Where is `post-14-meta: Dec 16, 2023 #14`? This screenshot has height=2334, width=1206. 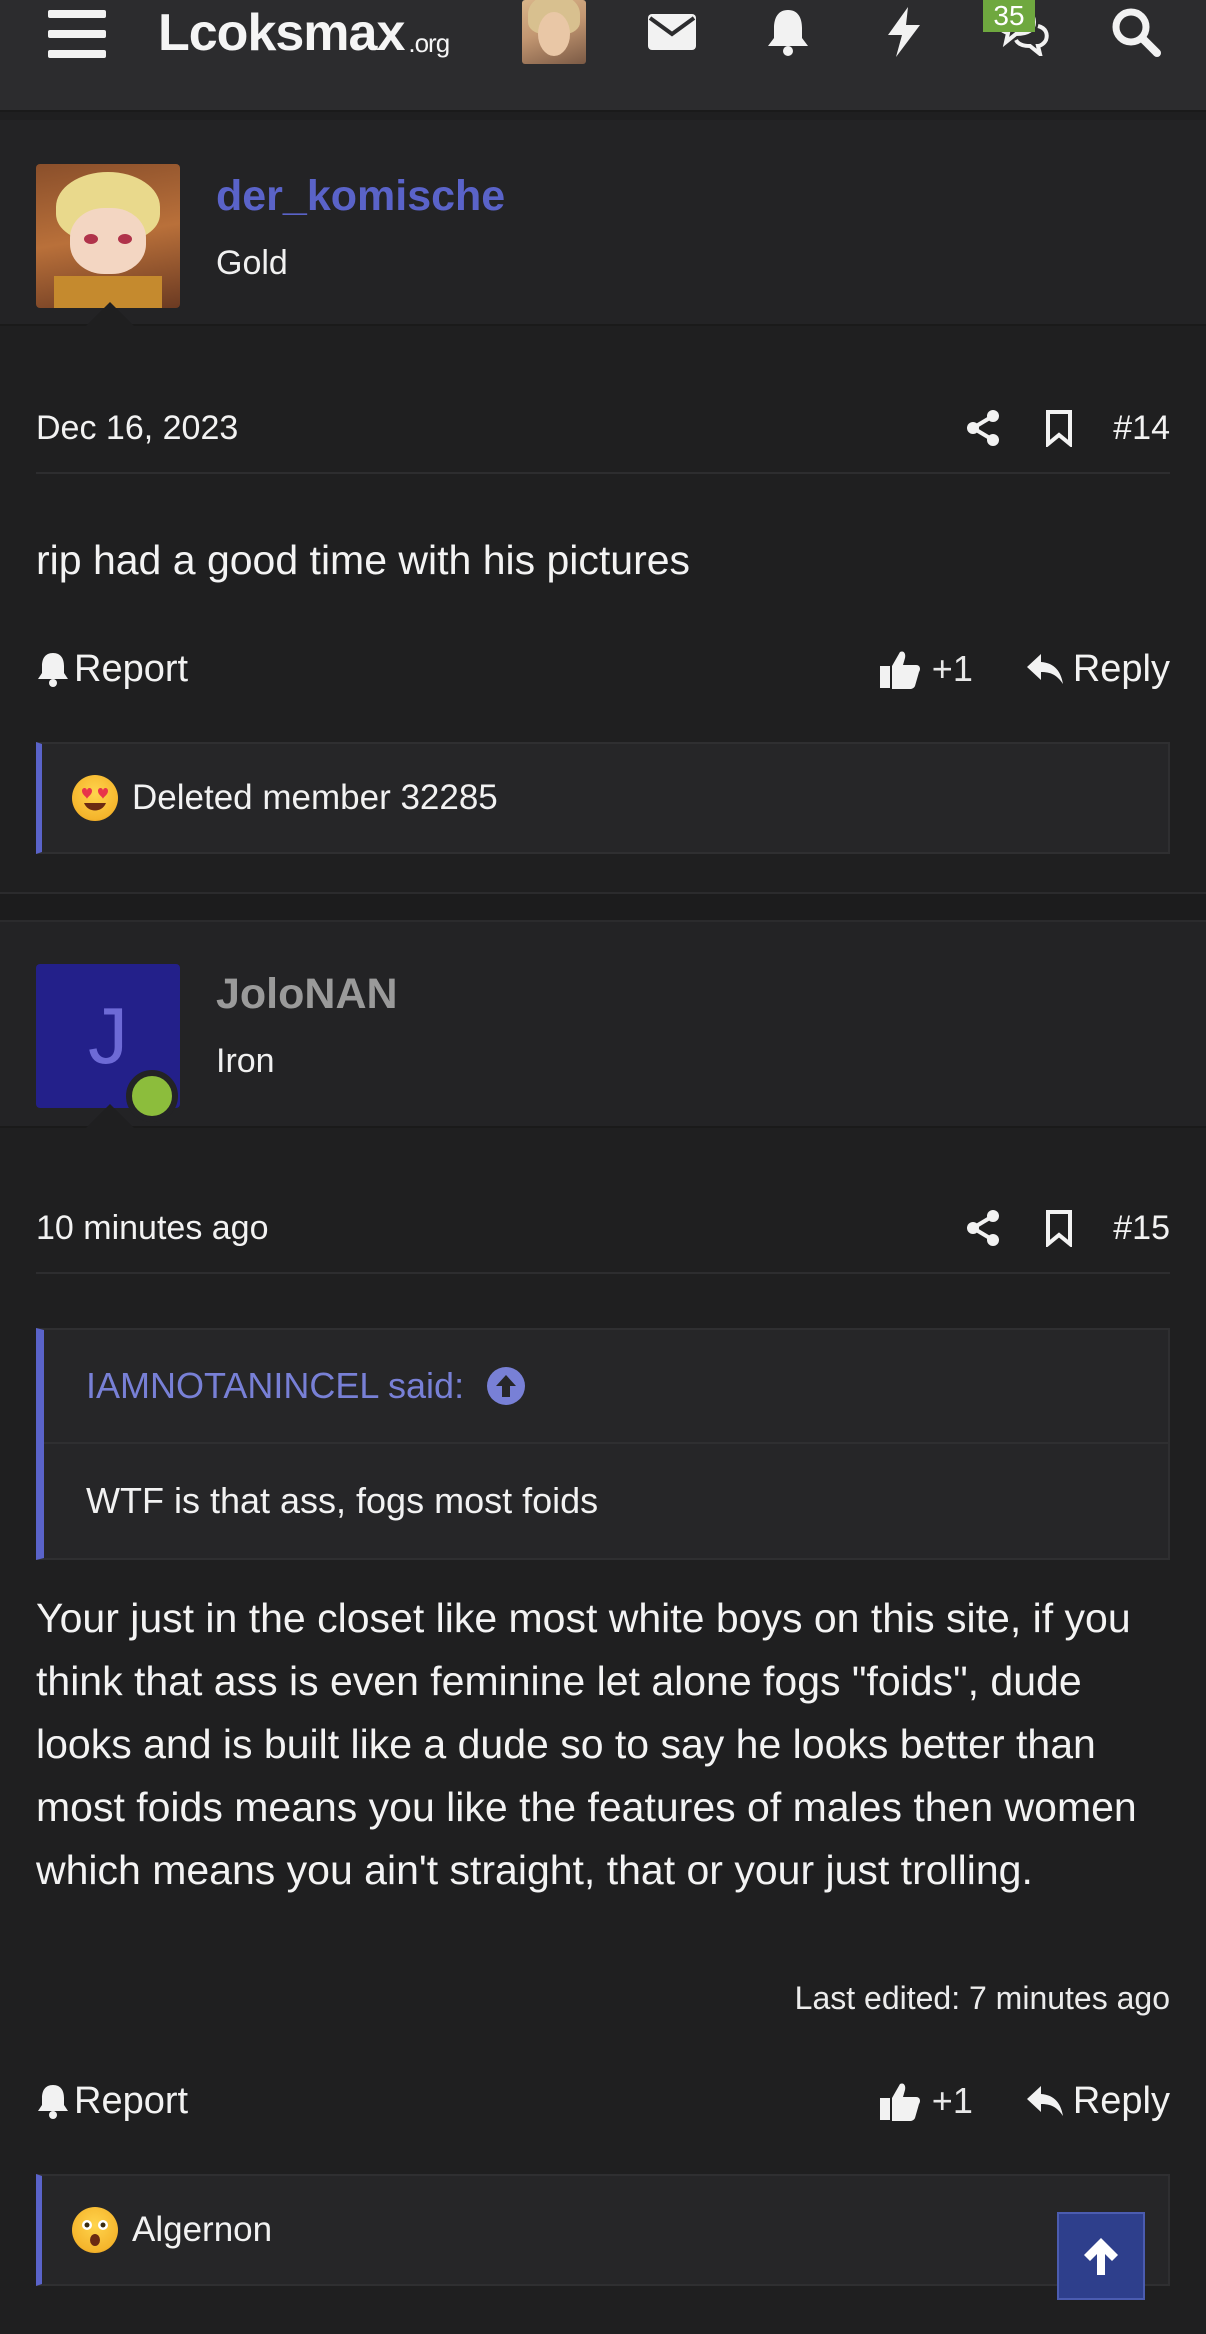 post-14-meta: Dec 16, 2023 #14 is located at coordinates (603, 429).